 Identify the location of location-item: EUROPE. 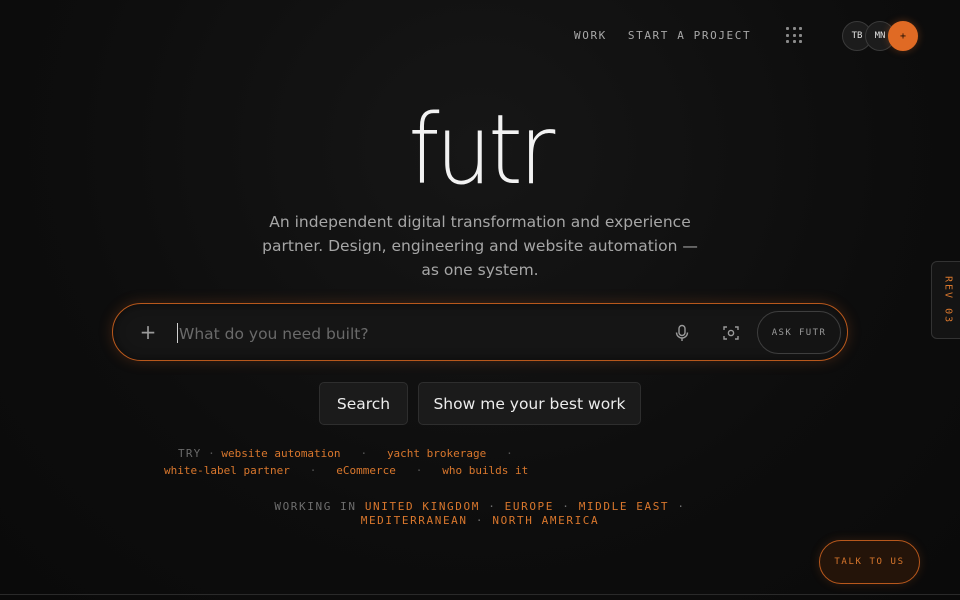
(529, 506).